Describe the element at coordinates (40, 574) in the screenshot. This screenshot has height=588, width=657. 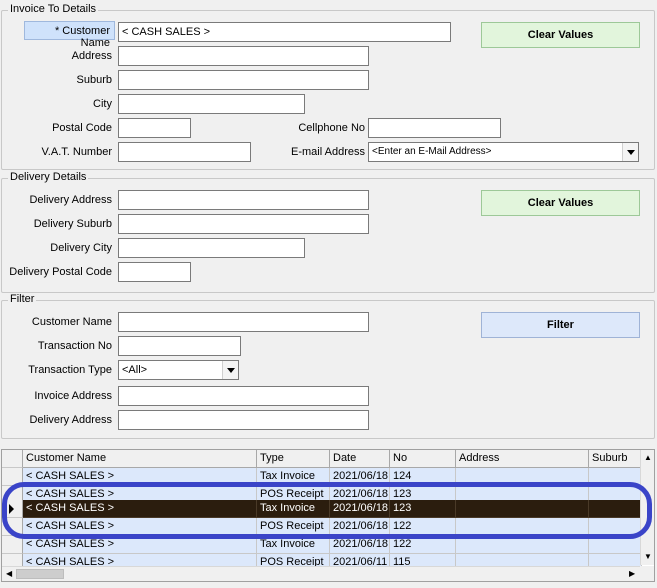
I see `horizontal-scroll-thumb` at that location.